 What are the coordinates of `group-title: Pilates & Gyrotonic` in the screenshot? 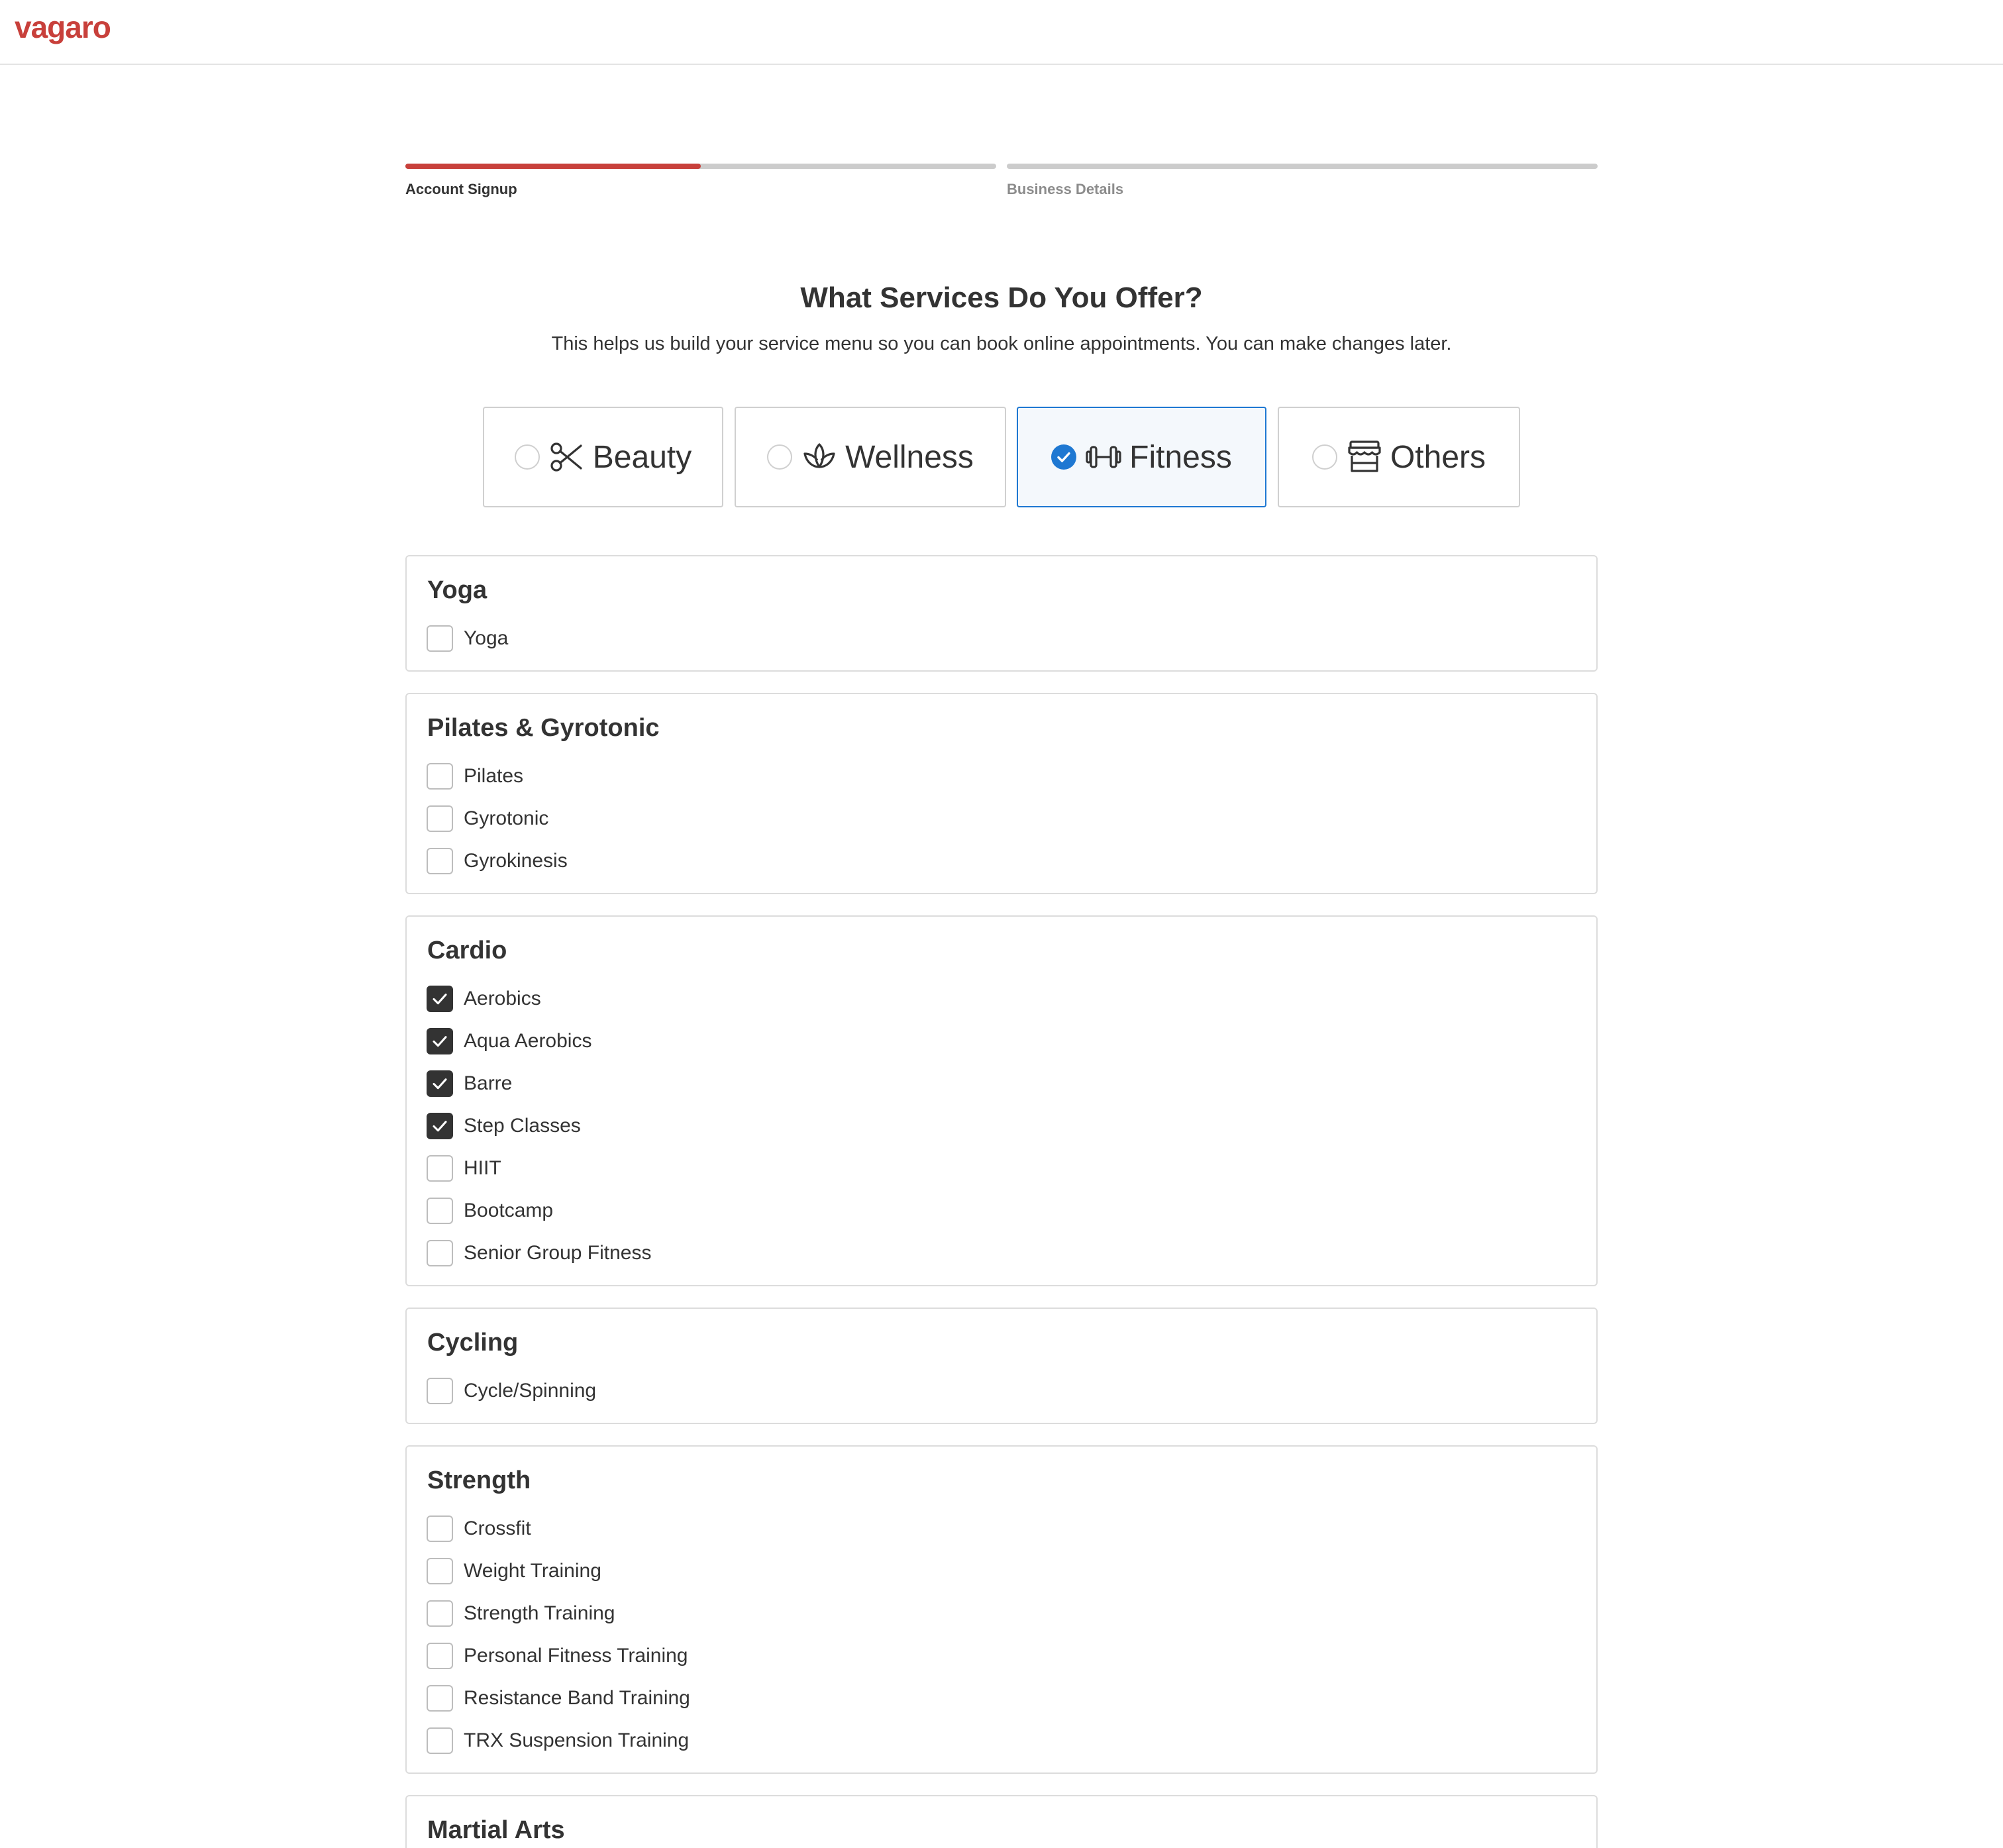 It's located at (543, 728).